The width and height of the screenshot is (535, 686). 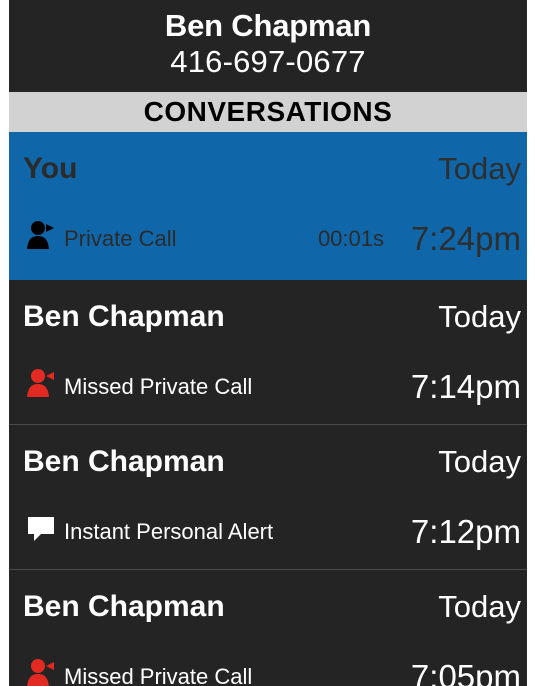 What do you see at coordinates (268, 112) in the screenshot?
I see `section-title: CONVERSATIONS` at bounding box center [268, 112].